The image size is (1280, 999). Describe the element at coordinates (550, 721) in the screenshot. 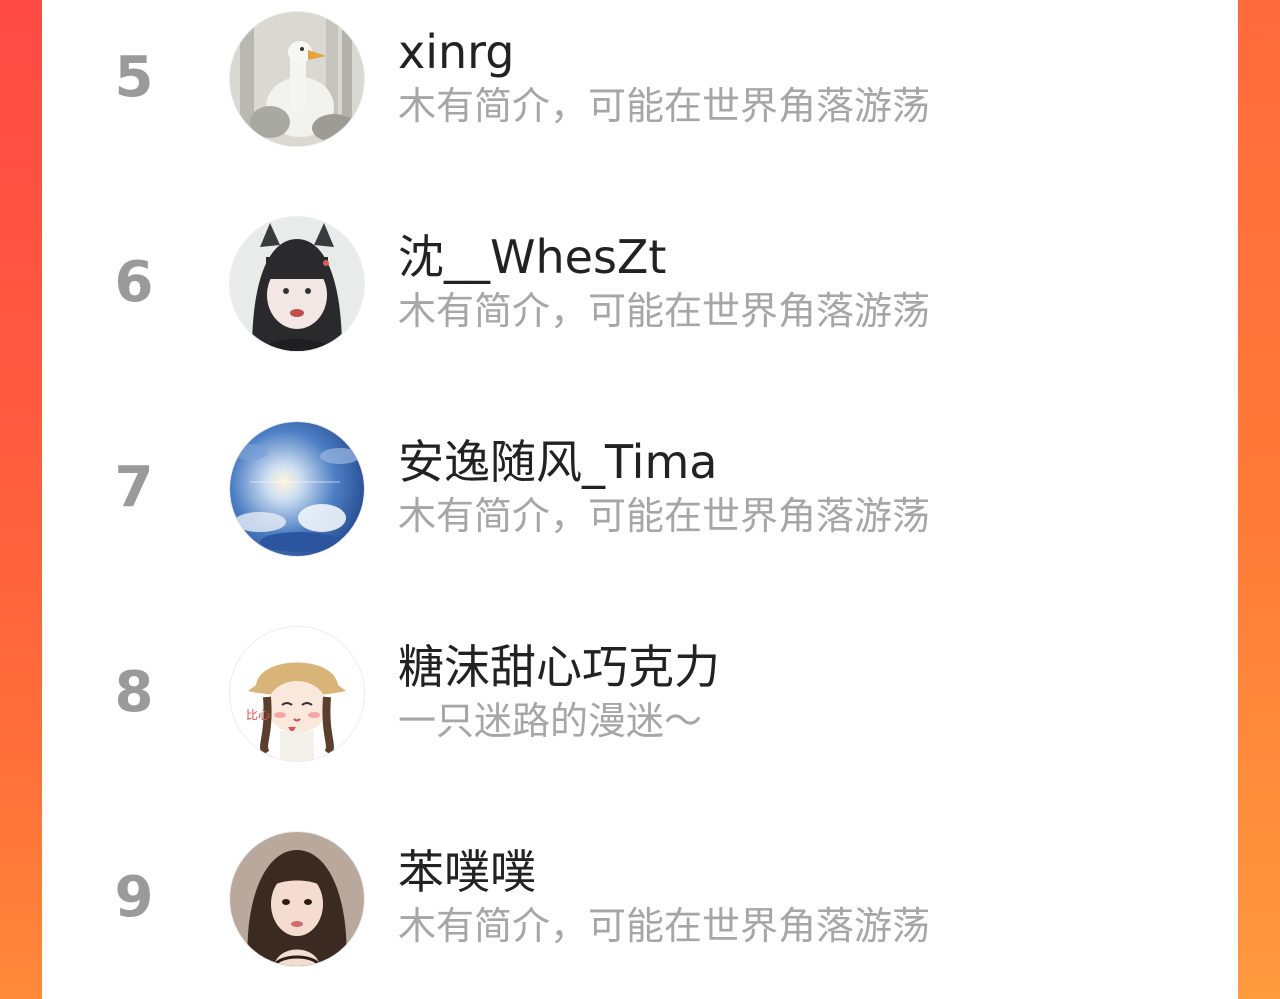

I see `user-bio: 一只迷路的漫迷～` at that location.